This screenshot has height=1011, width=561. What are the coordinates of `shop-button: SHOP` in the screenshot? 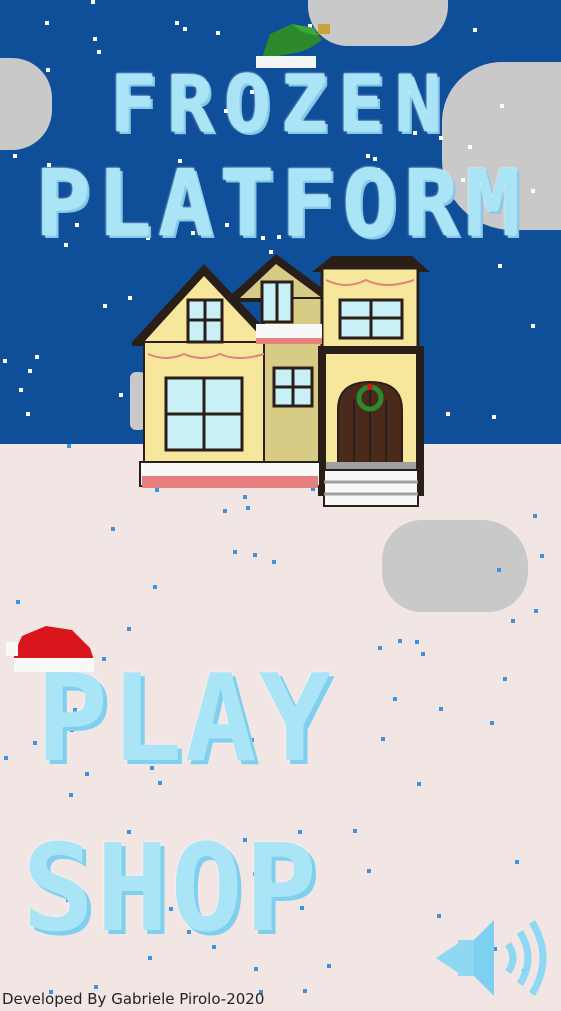 It's located at (170, 889).